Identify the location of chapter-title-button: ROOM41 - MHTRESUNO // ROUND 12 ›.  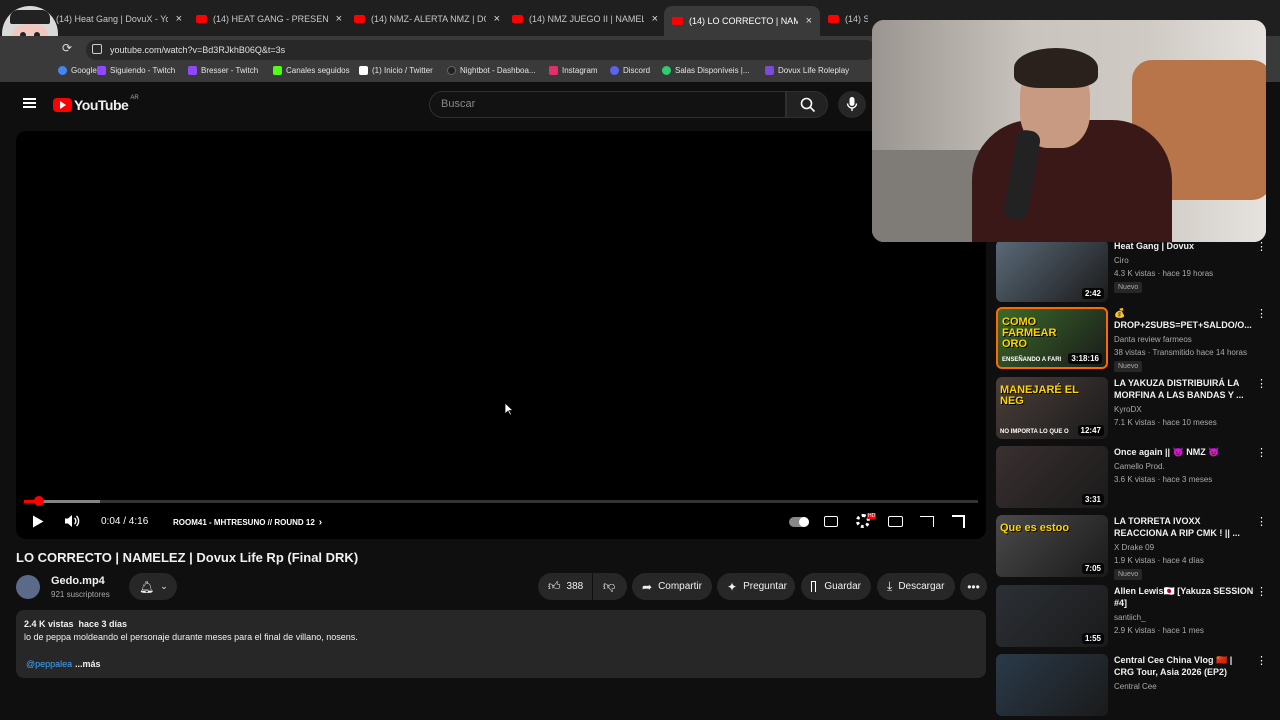
(247, 522).